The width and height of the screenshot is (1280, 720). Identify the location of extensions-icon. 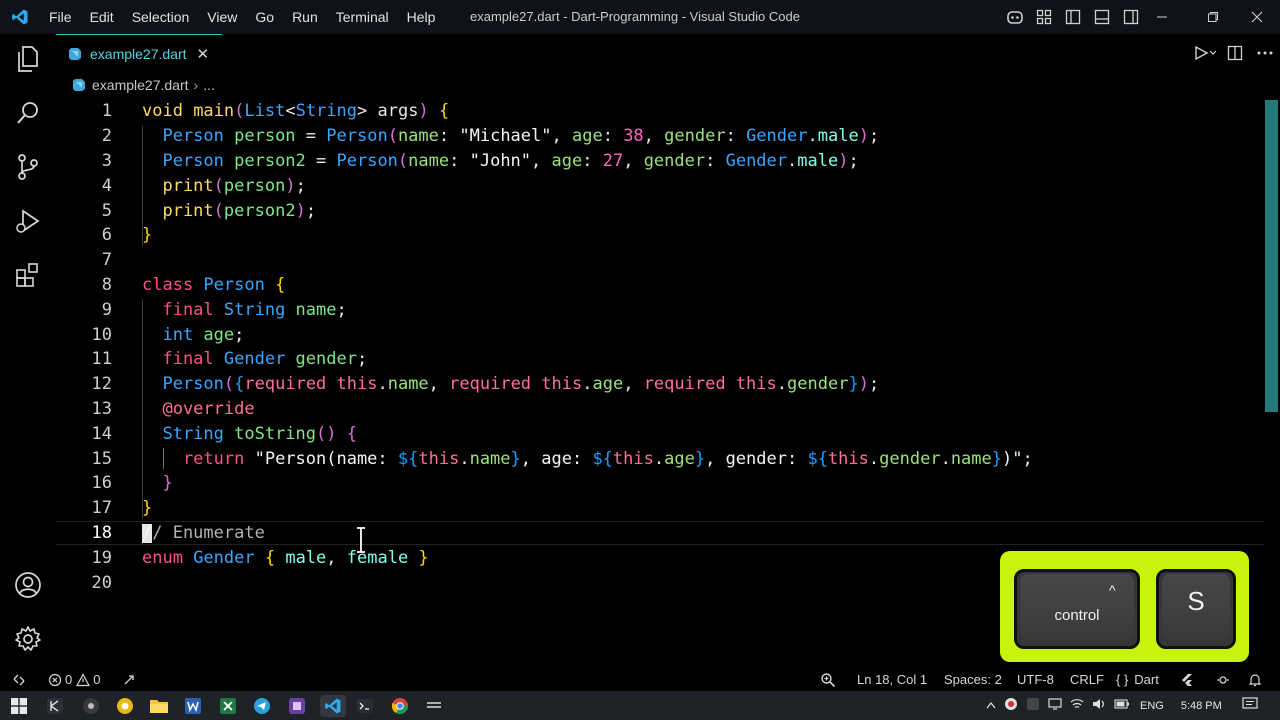
(28, 275).